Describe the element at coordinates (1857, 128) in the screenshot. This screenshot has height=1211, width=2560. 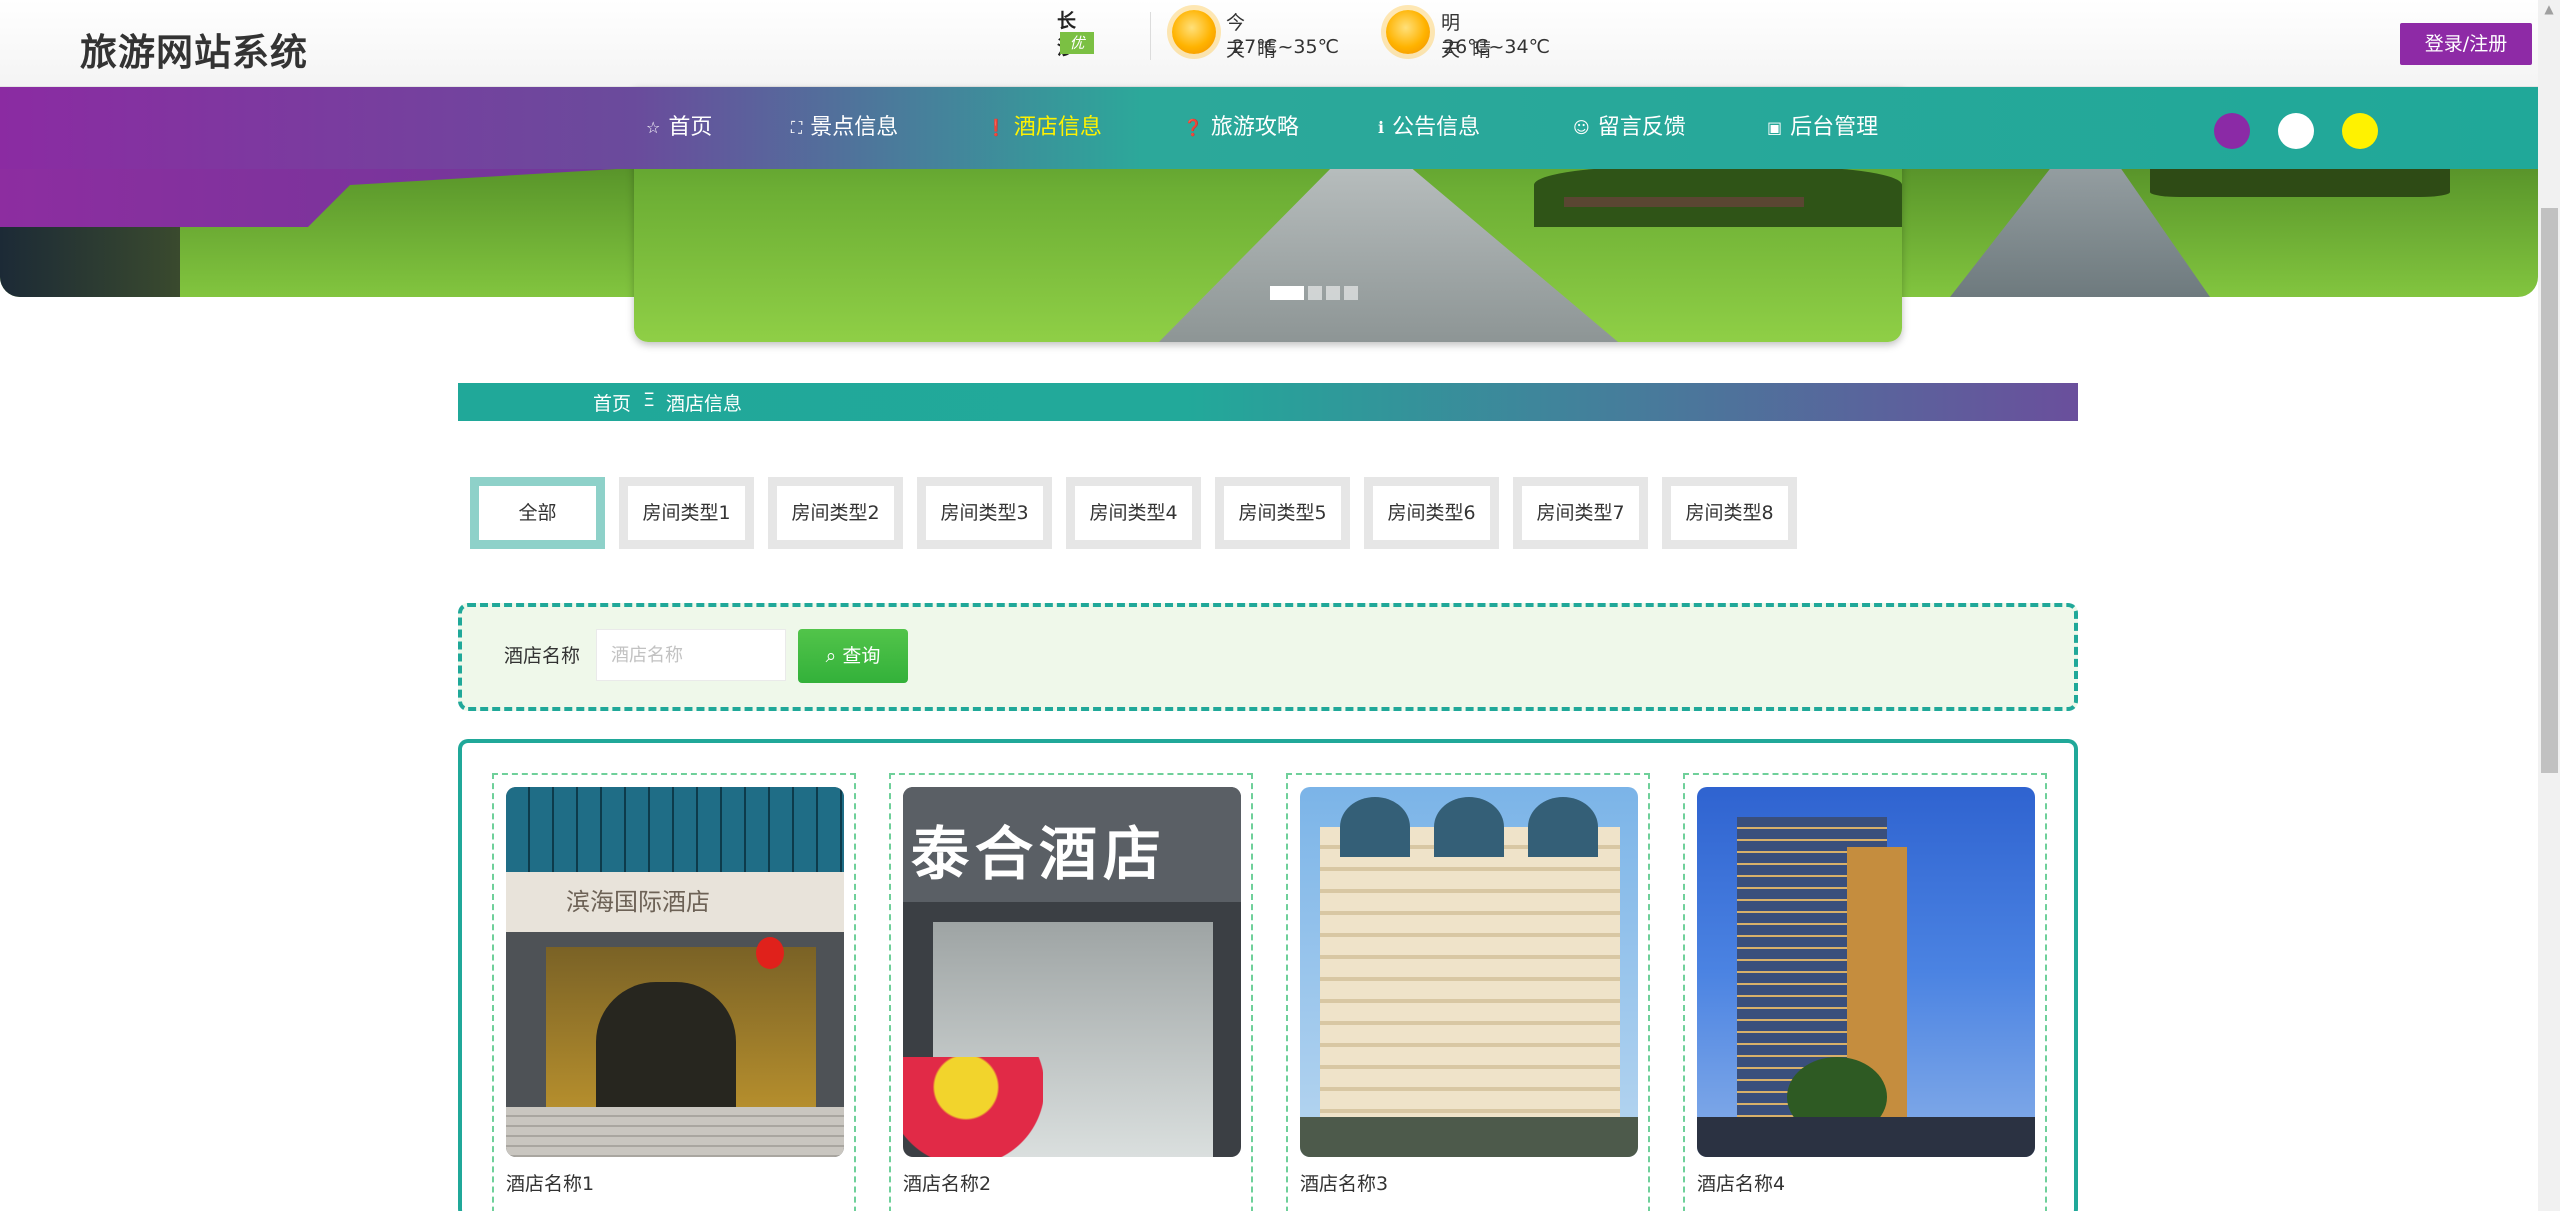
I see `nav-item-admin: ▣ 后台管理` at that location.